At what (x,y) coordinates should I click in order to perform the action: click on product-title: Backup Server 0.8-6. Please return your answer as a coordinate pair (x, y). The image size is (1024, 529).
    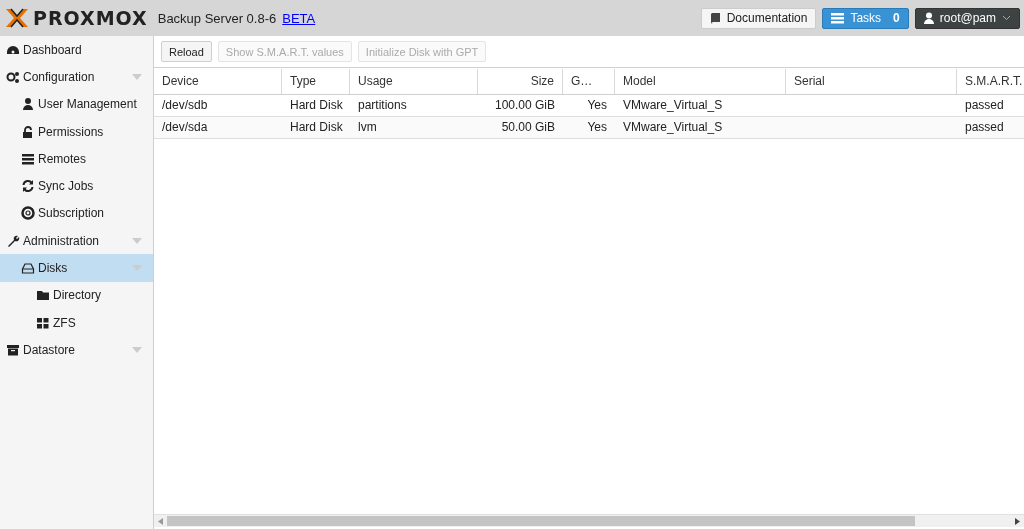
    Looking at the image, I should click on (217, 18).